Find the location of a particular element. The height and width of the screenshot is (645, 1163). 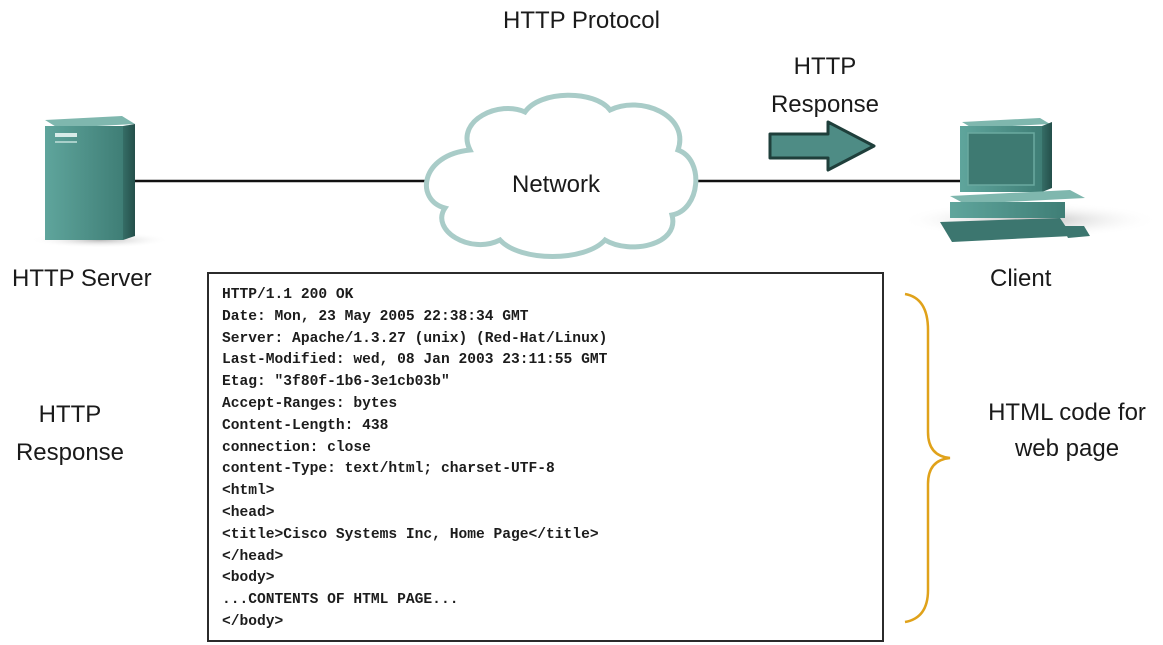

response-arrow-label-line1: HTTP is located at coordinates (825, 66).